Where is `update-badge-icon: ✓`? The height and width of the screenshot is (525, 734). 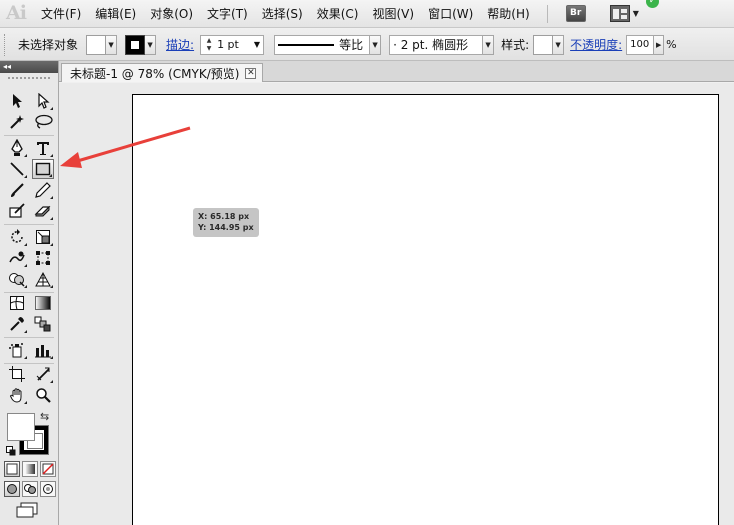 update-badge-icon: ✓ is located at coordinates (652, 4).